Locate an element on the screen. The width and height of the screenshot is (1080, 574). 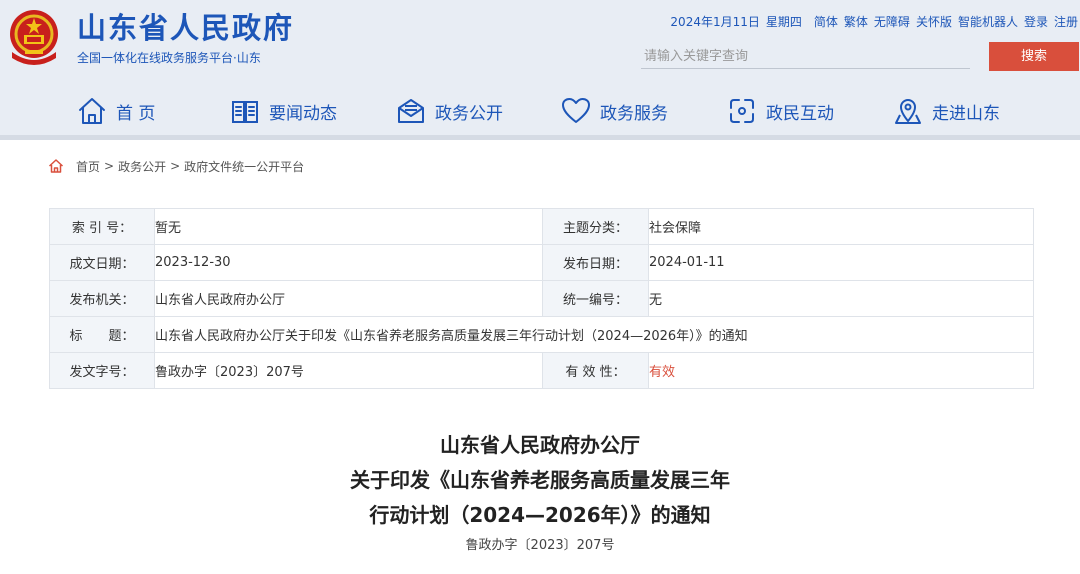
validity-label: 有 效 性： is located at coordinates (595, 370).